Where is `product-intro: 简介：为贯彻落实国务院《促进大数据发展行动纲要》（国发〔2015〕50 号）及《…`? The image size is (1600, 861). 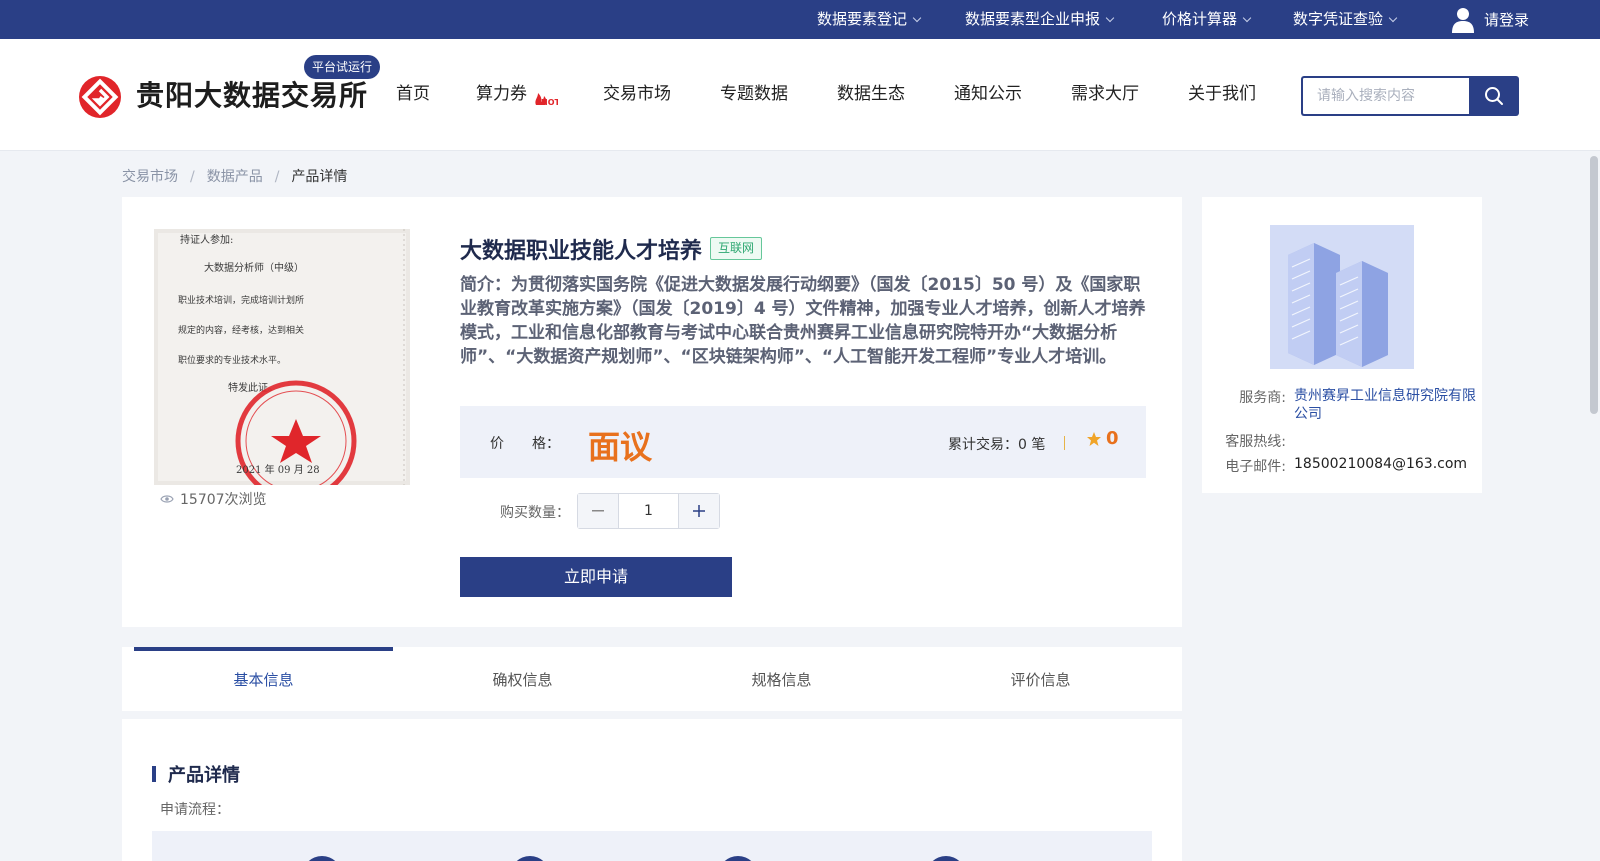
product-intro: 简介：为贯彻落实国务院《促进大数据发展行动纲要》（国发〔2015〕50 号）及《… is located at coordinates (803, 321).